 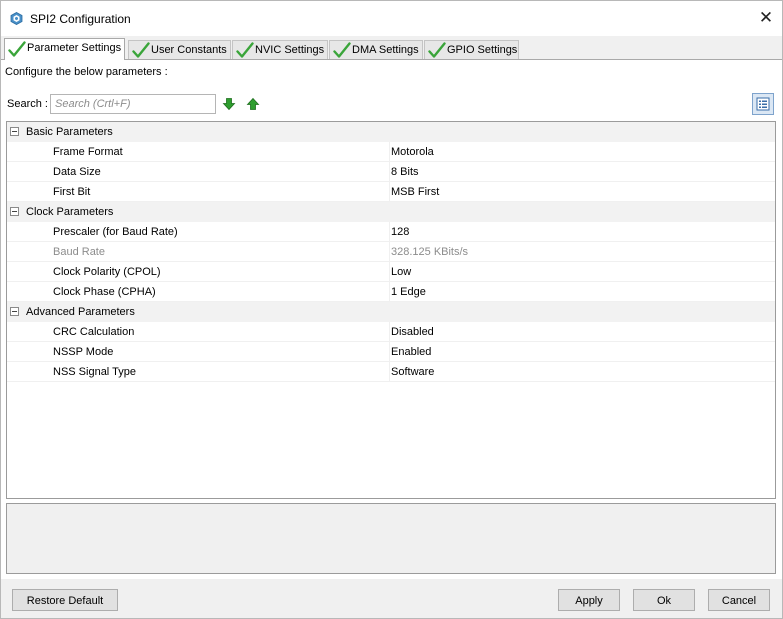 I want to click on tab-nvic-settings: NVIC Settings, so click(x=280, y=50).